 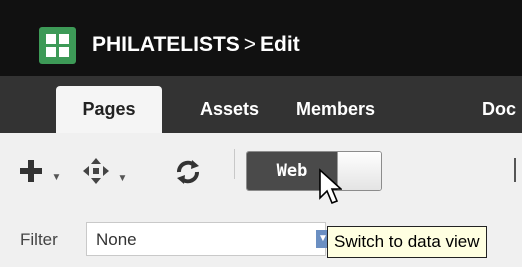 I want to click on tooltip: Switch to data view, so click(x=407, y=242).